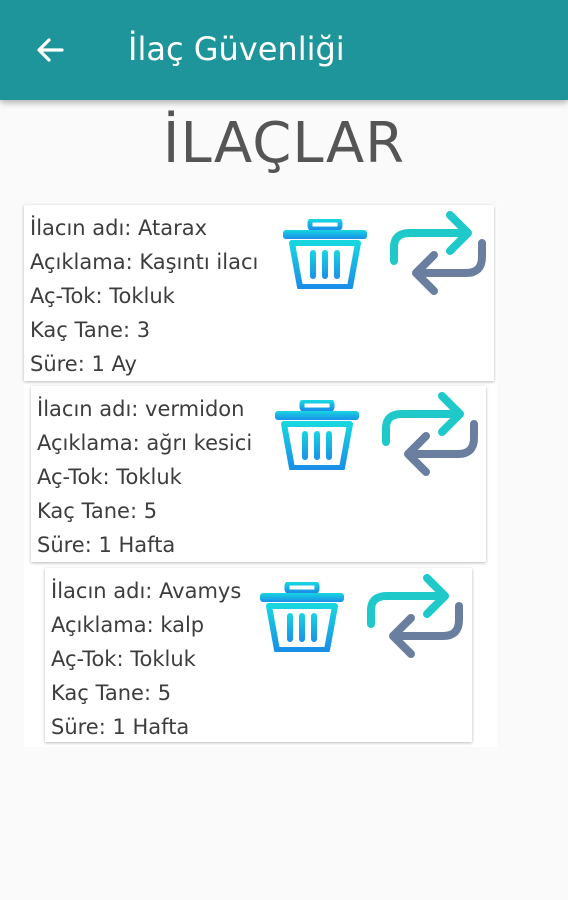 Image resolution: width=568 pixels, height=900 pixels. What do you see at coordinates (90, 330) in the screenshot?
I see `medicine-count: Kaç Tane: 3` at bounding box center [90, 330].